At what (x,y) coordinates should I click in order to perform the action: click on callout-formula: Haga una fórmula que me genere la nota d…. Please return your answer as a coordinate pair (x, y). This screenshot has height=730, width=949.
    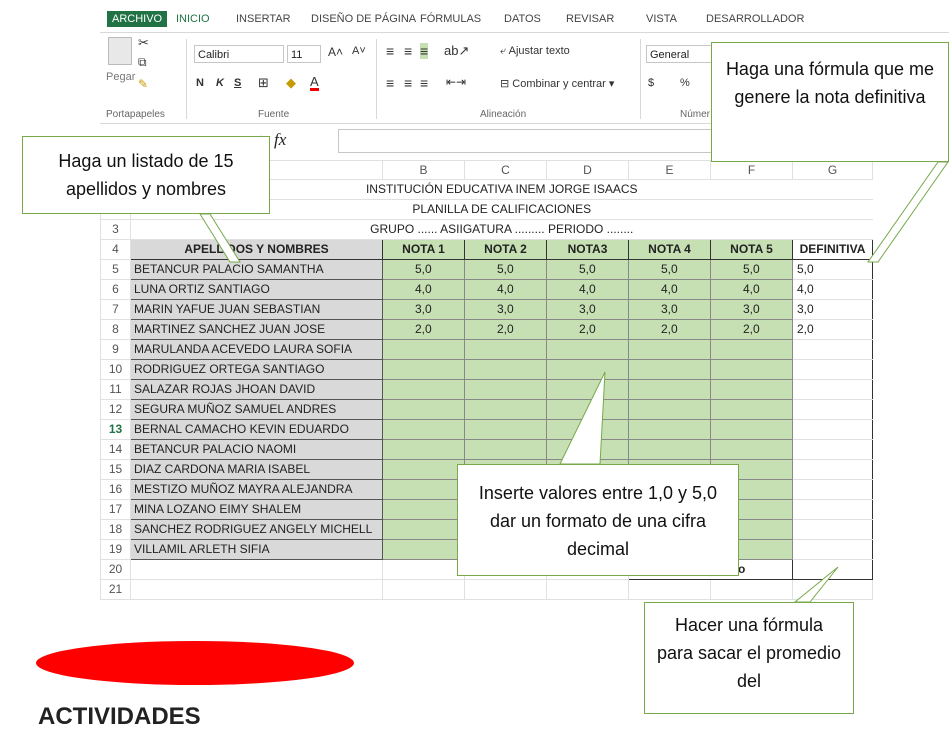
    Looking at the image, I should click on (830, 102).